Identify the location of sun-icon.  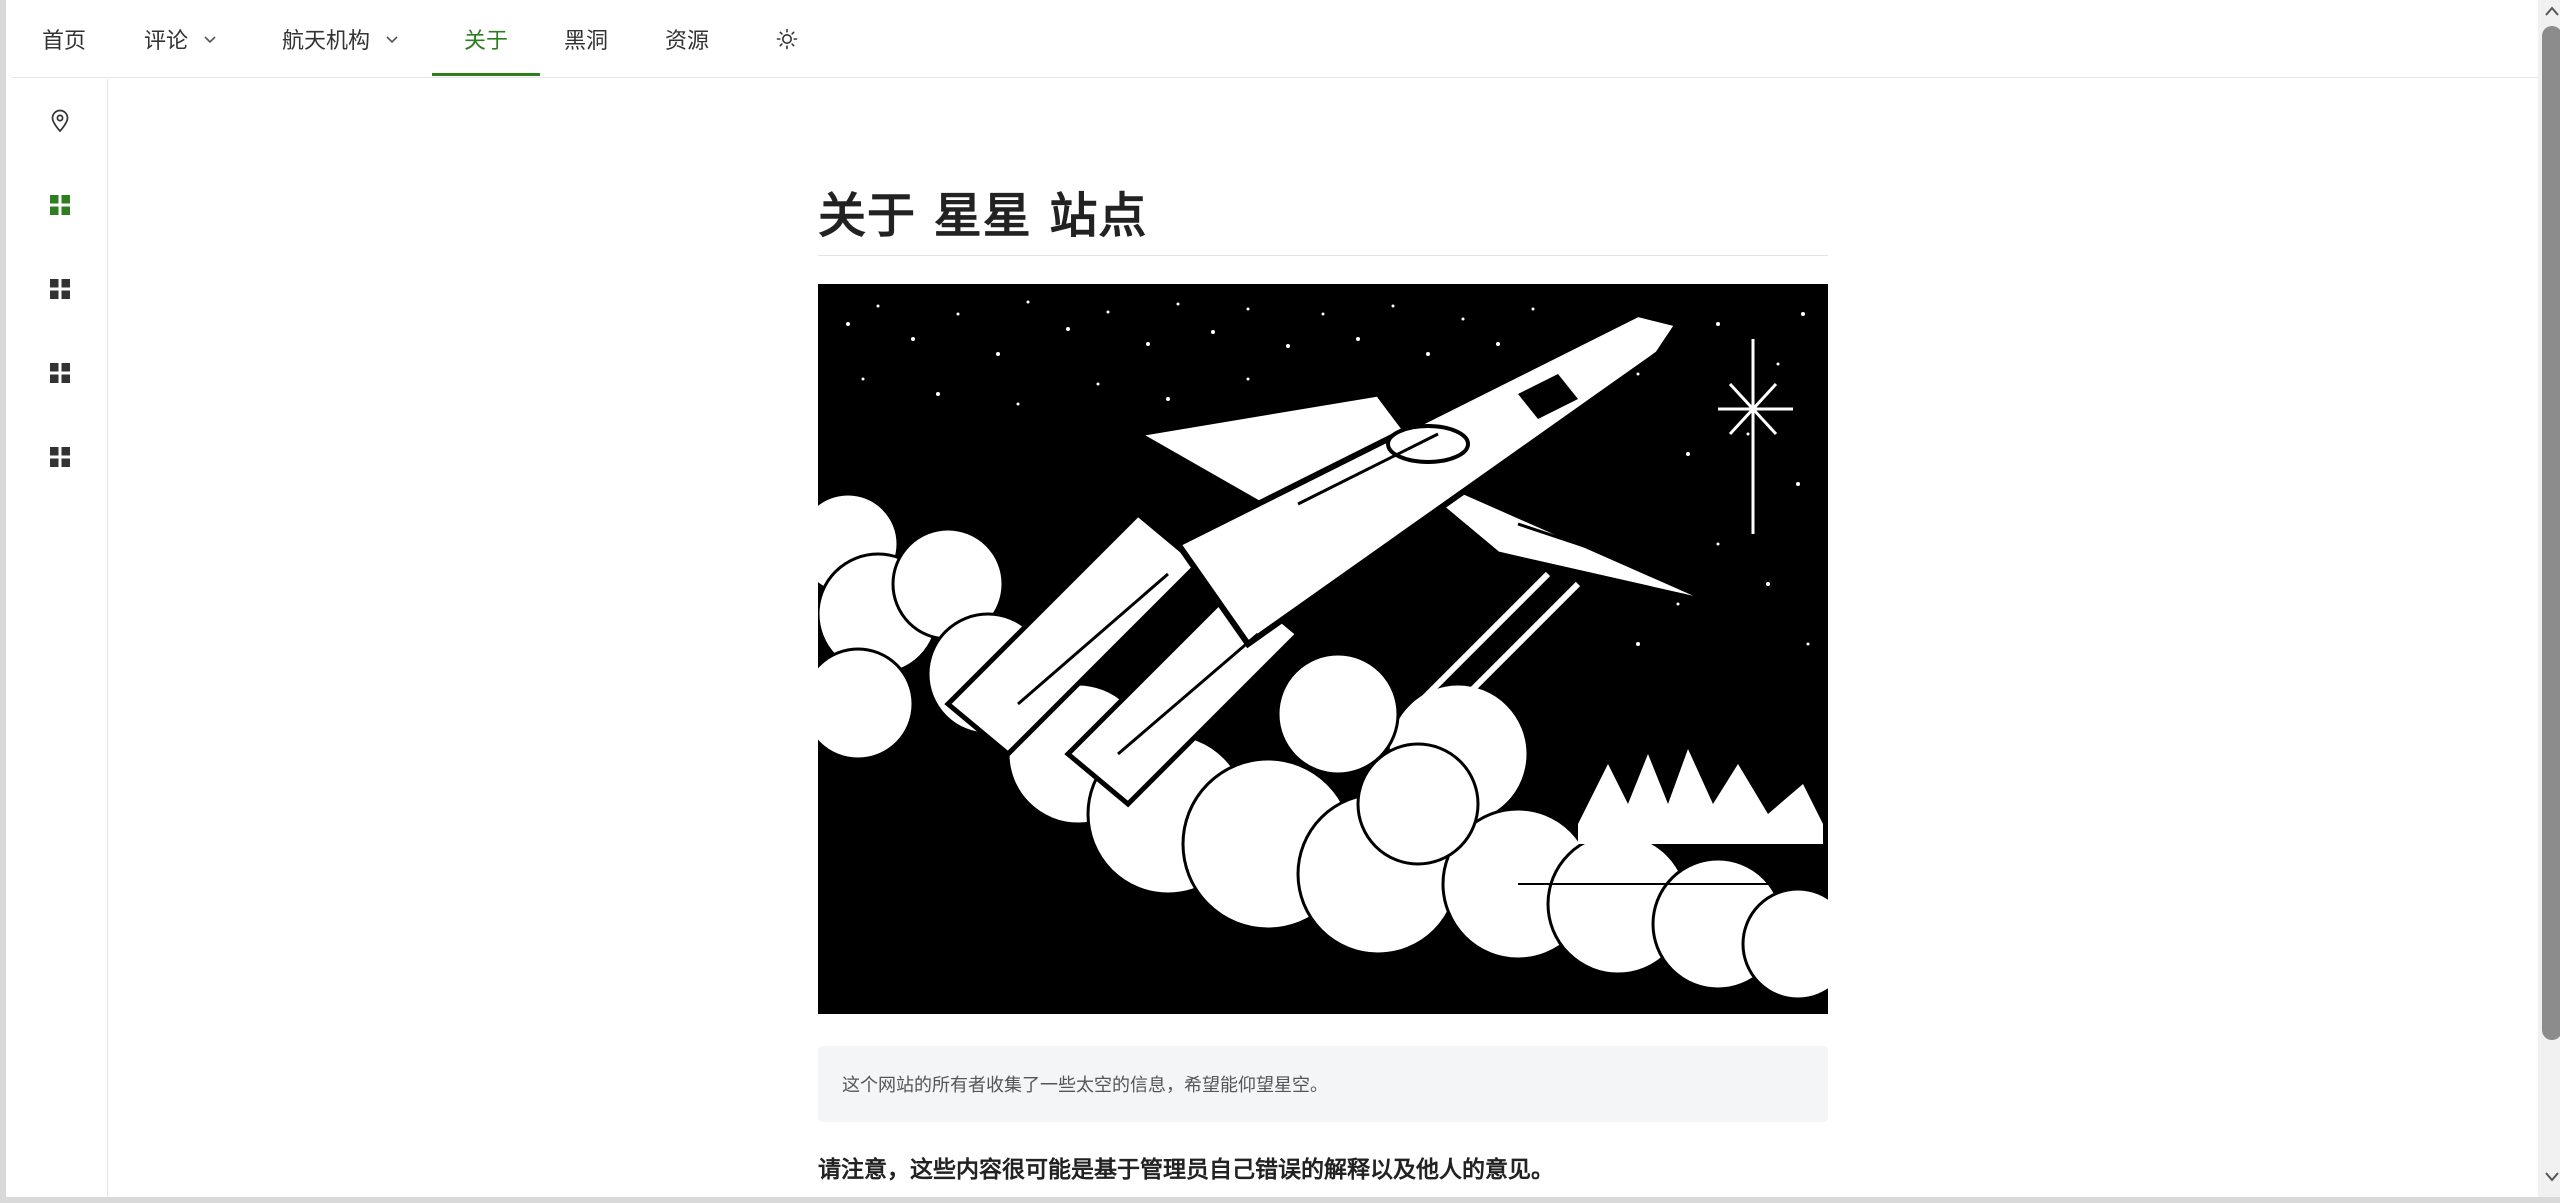
(787, 39).